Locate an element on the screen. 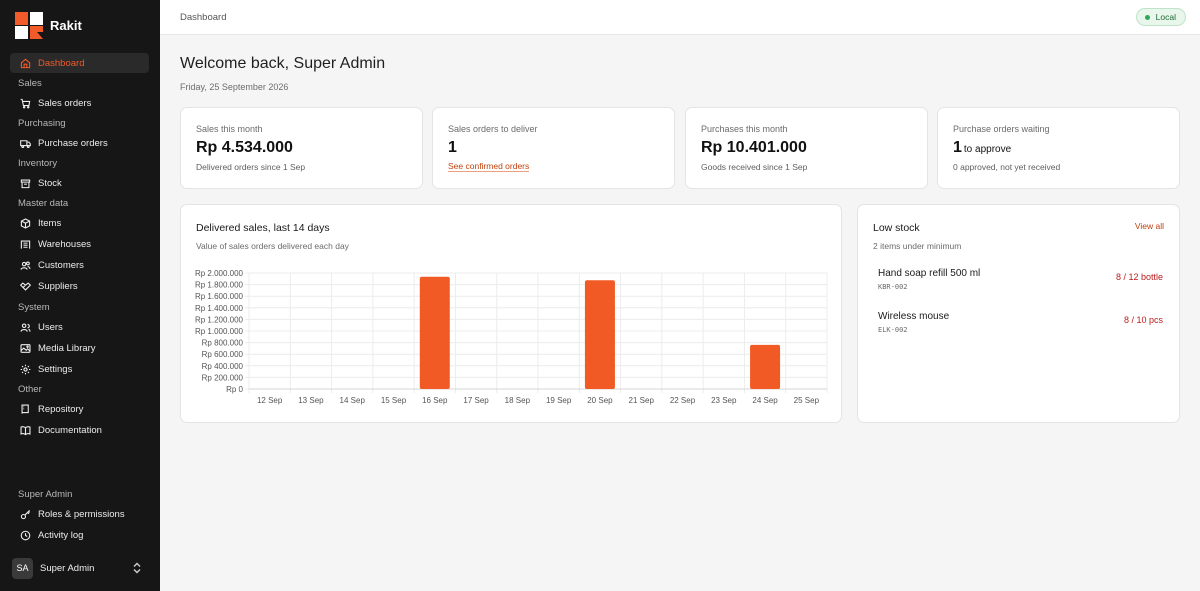  sidebar-section-label: System is located at coordinates (34, 307).